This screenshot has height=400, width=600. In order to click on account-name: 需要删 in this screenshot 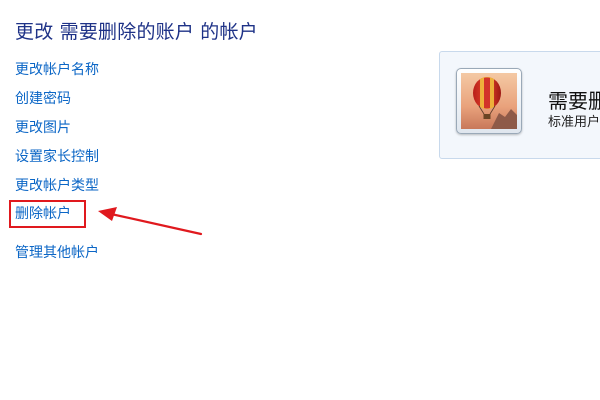, I will do `click(574, 101)`.